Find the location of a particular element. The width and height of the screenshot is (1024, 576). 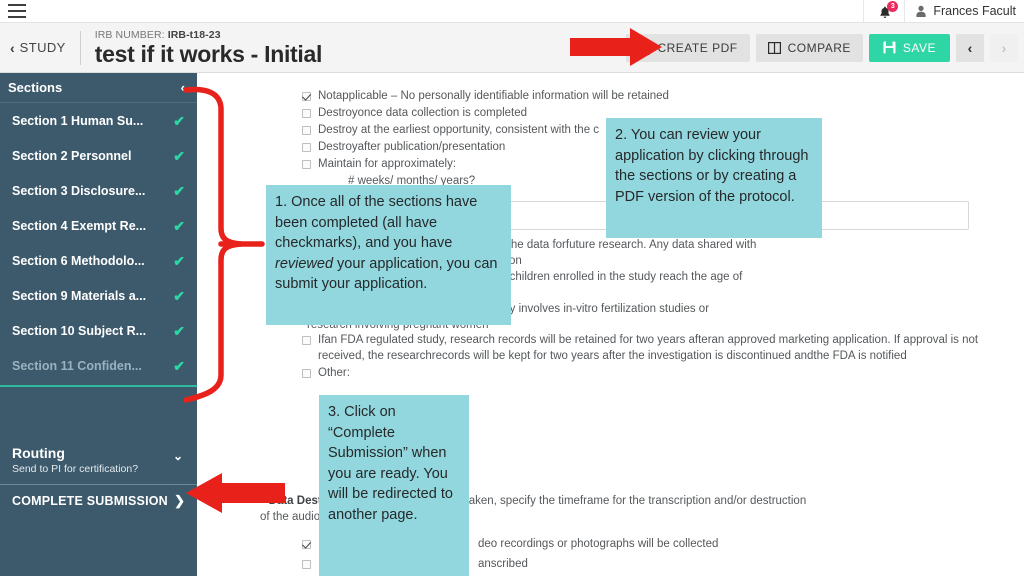

chevron-right-icon: ❯ is located at coordinates (179, 500).